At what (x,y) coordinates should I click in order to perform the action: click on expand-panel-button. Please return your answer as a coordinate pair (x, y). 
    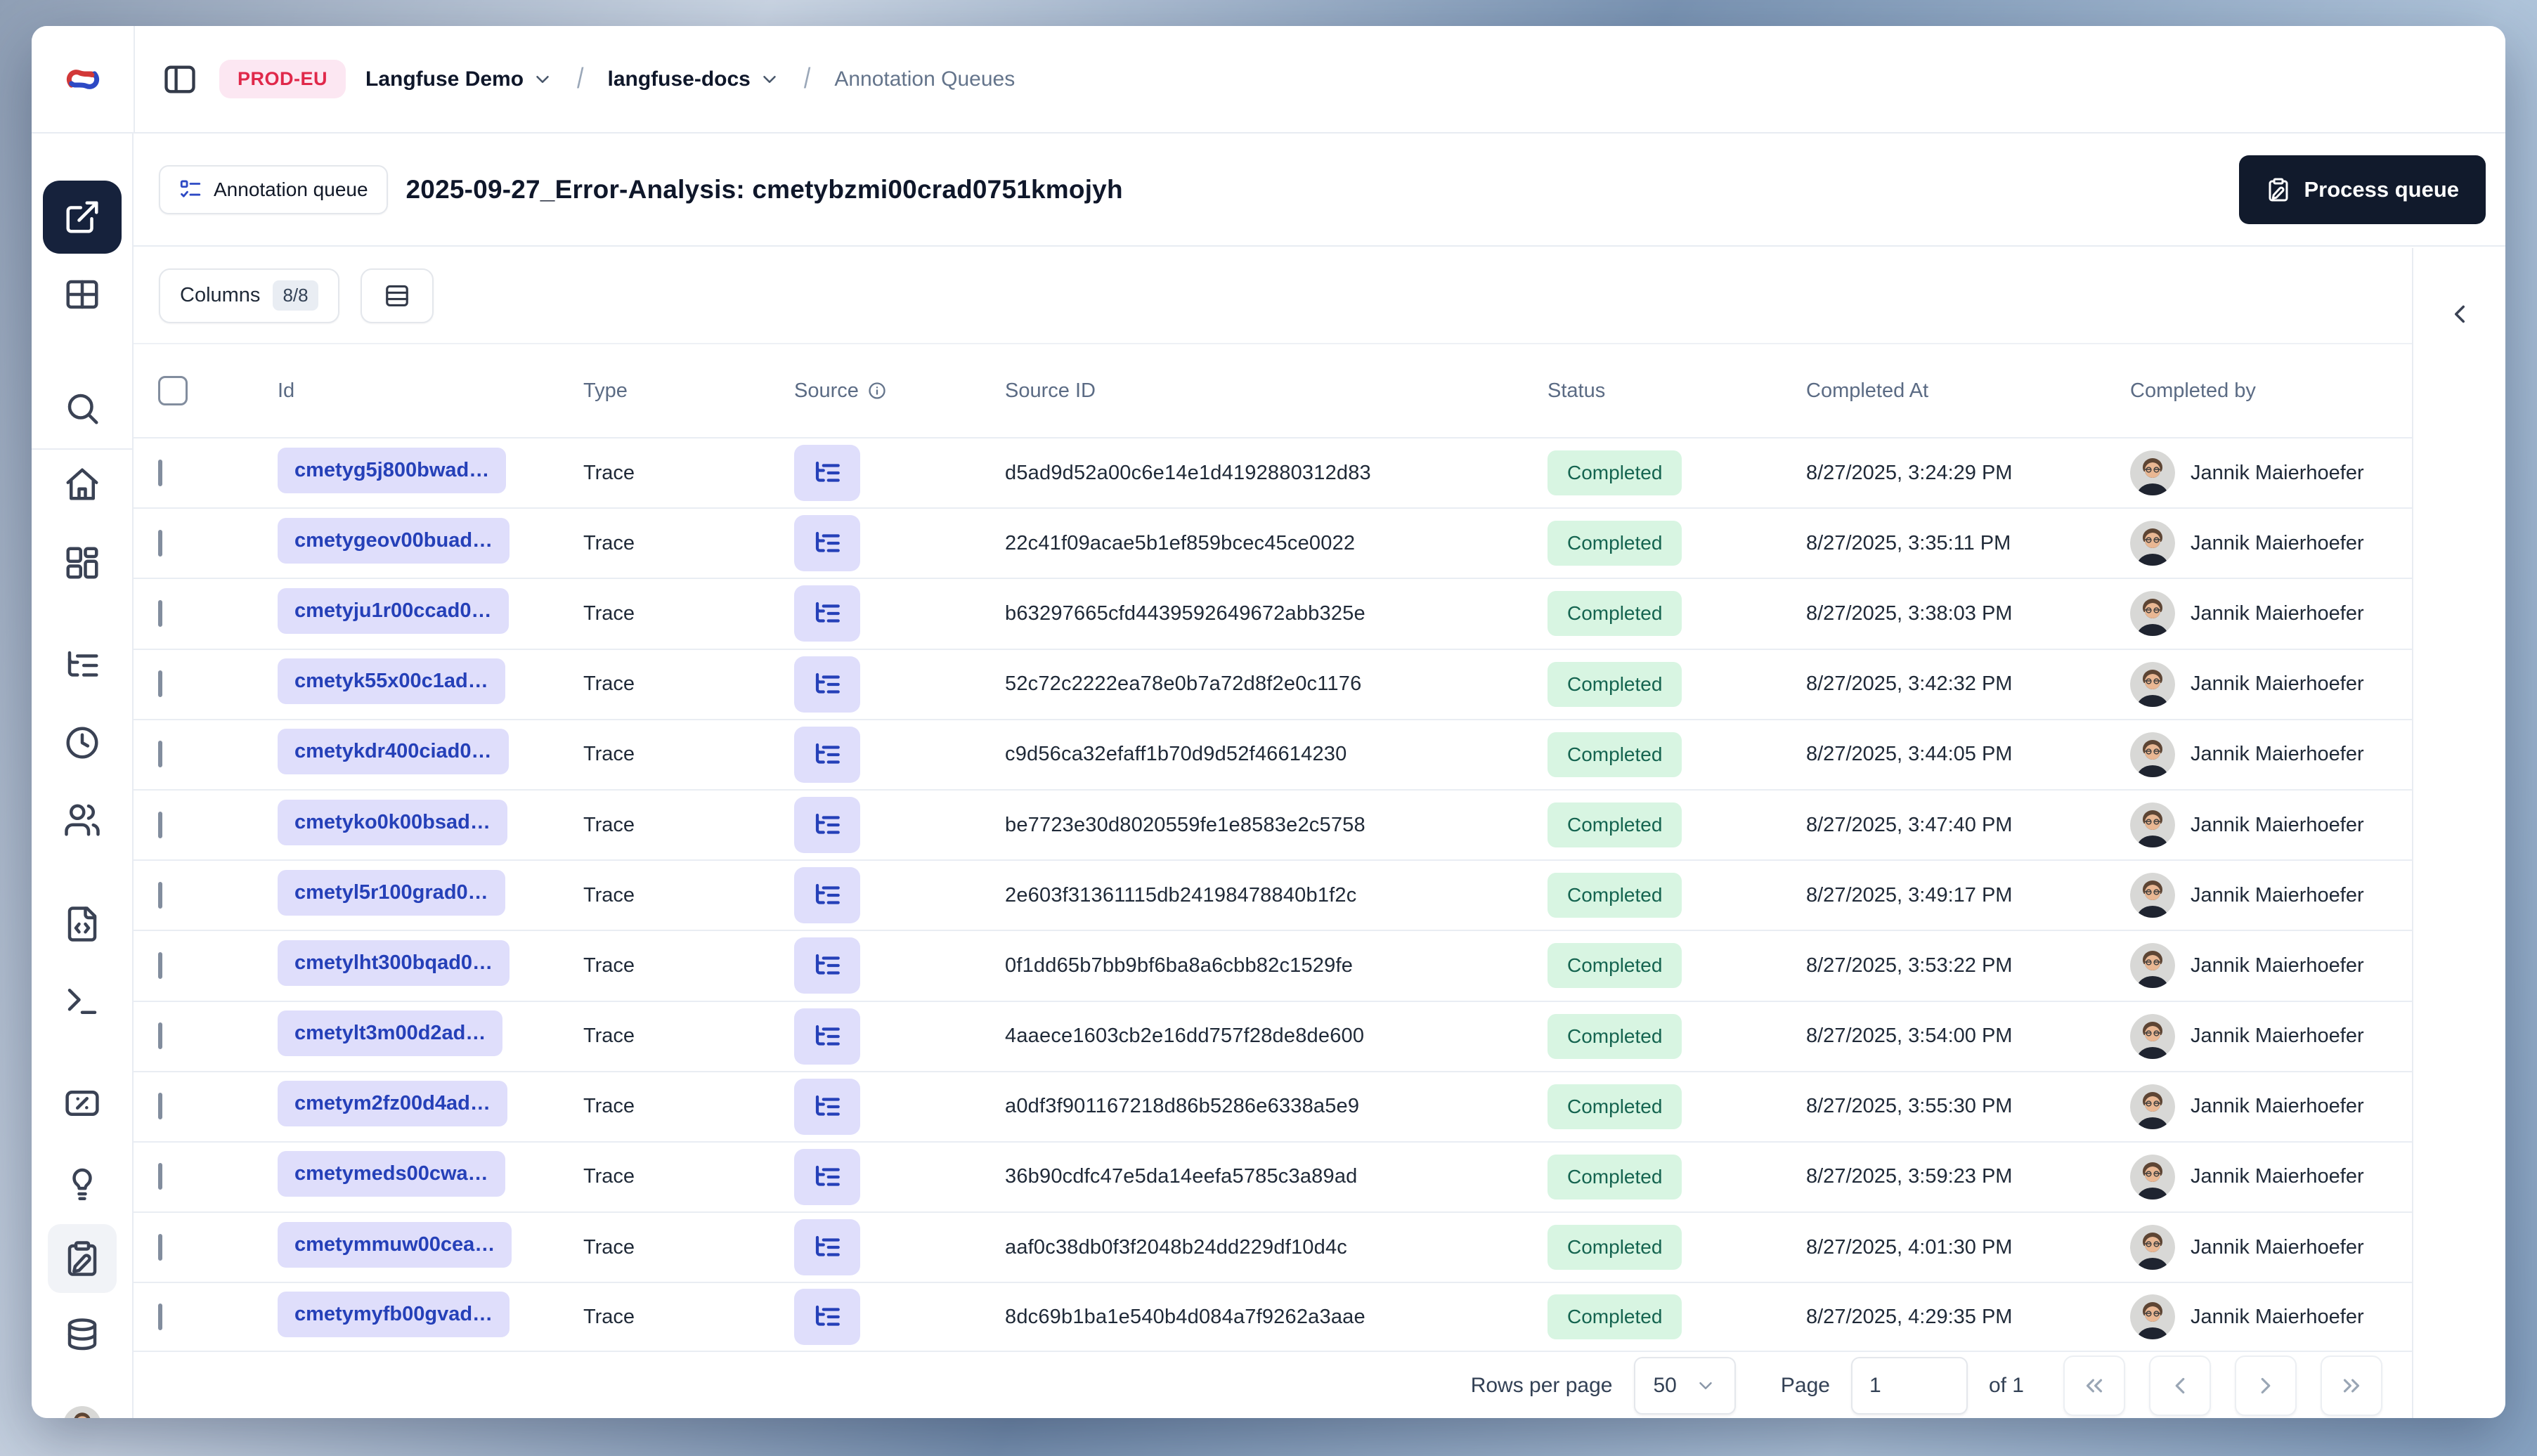
    Looking at the image, I should click on (2460, 314).